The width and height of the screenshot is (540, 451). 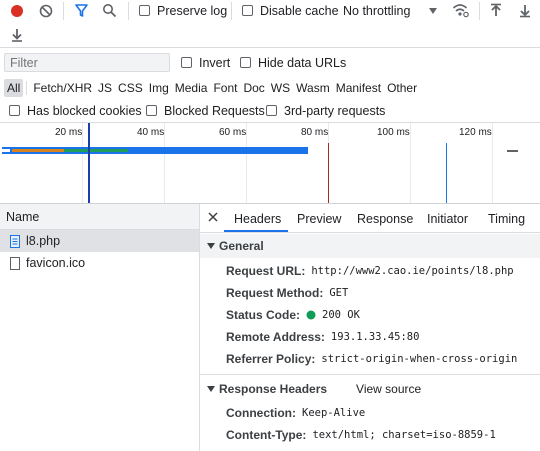 What do you see at coordinates (376, 11) in the screenshot?
I see `throttling-select: No throttling` at bounding box center [376, 11].